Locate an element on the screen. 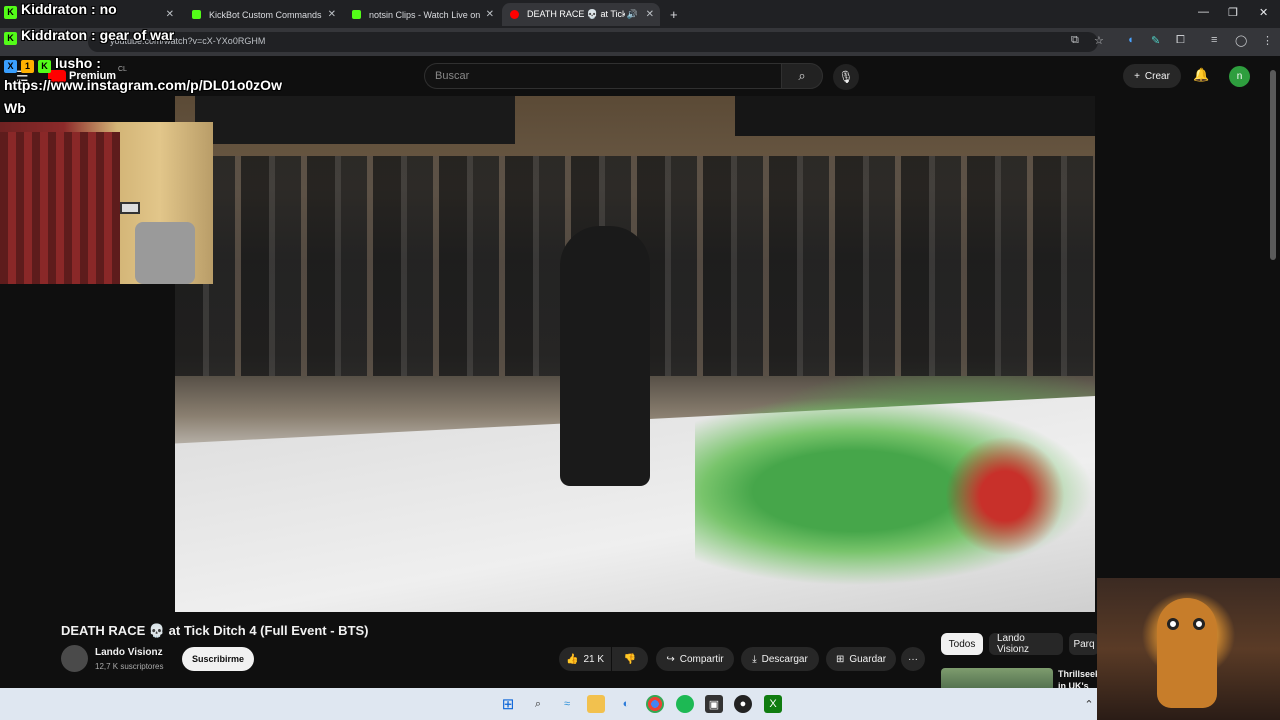  browser-tab: KickBot Custom Commands ✕ is located at coordinates (263, 14).